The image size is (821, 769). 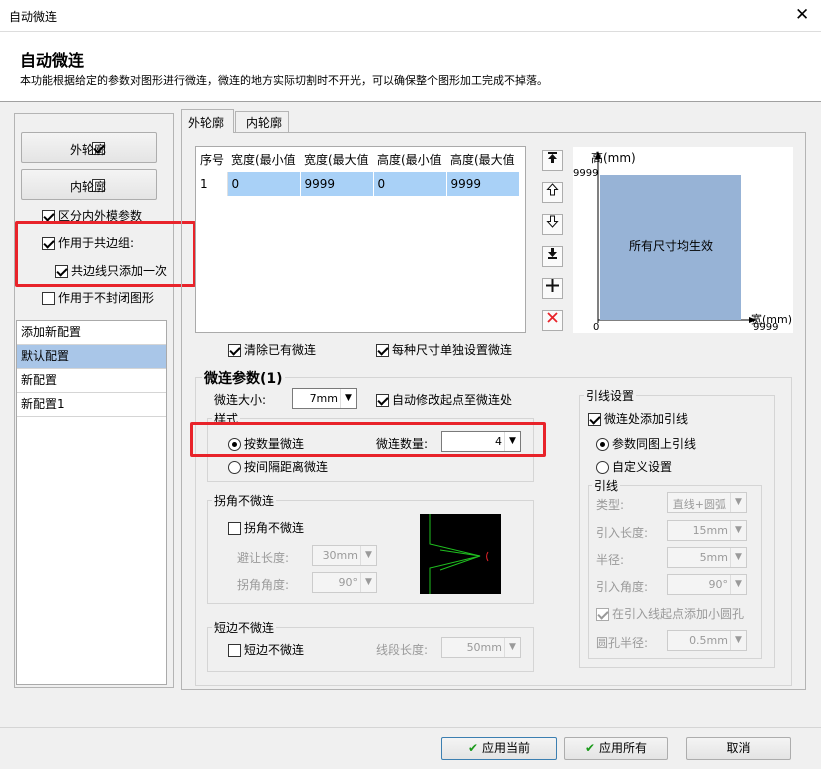 What do you see at coordinates (481, 647) in the screenshot?
I see `seg-len-select: 50mm ▼` at bounding box center [481, 647].